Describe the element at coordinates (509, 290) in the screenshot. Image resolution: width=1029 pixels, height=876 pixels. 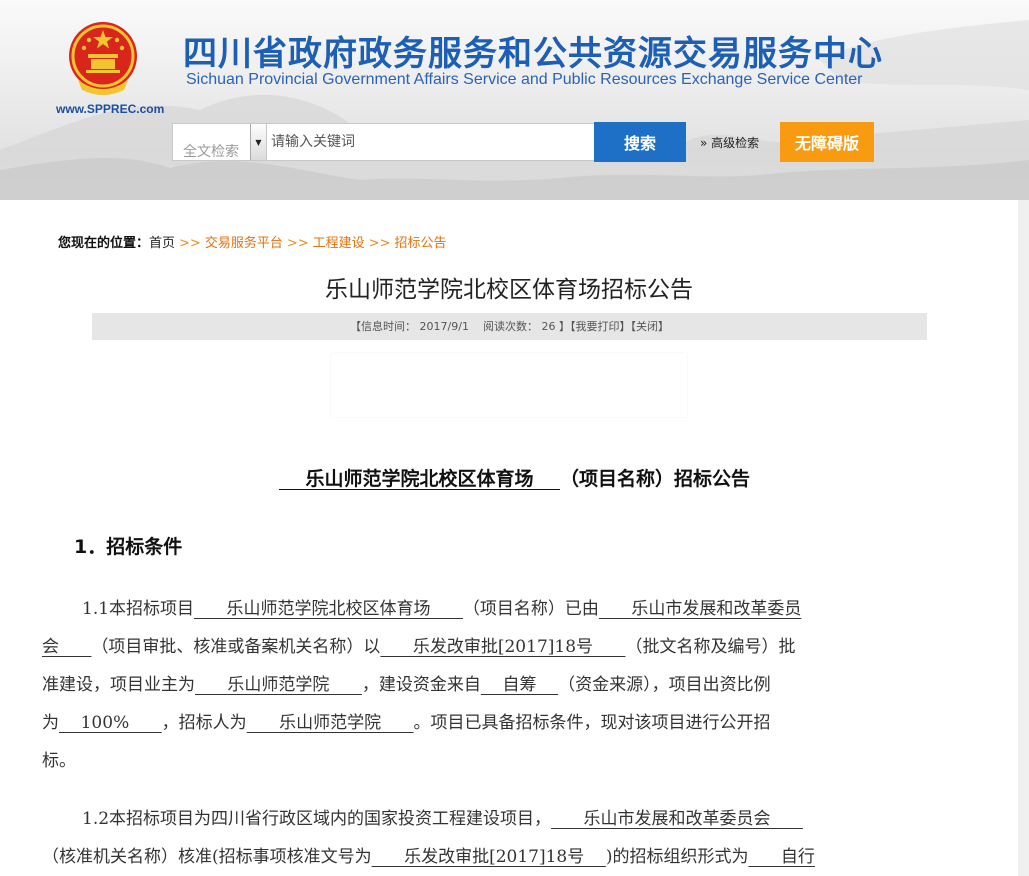
I see `page-title: 乐山师范学院北校区体育场招标公告` at that location.